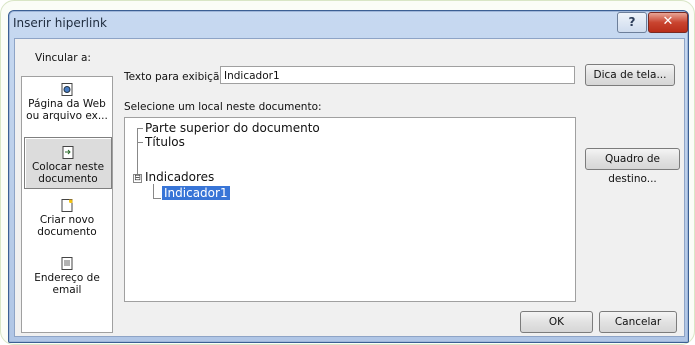  I want to click on sidebar-item-label: Criar novo, so click(67, 220).